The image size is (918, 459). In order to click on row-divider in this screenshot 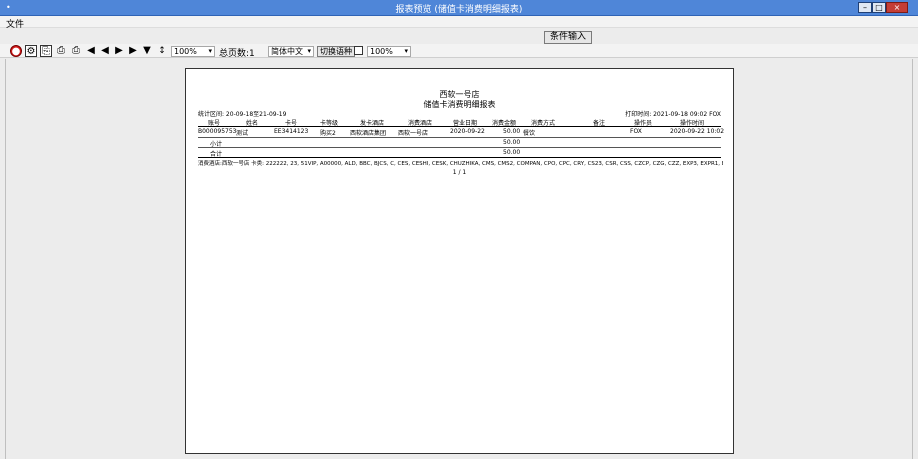, I will do `click(459, 137)`.